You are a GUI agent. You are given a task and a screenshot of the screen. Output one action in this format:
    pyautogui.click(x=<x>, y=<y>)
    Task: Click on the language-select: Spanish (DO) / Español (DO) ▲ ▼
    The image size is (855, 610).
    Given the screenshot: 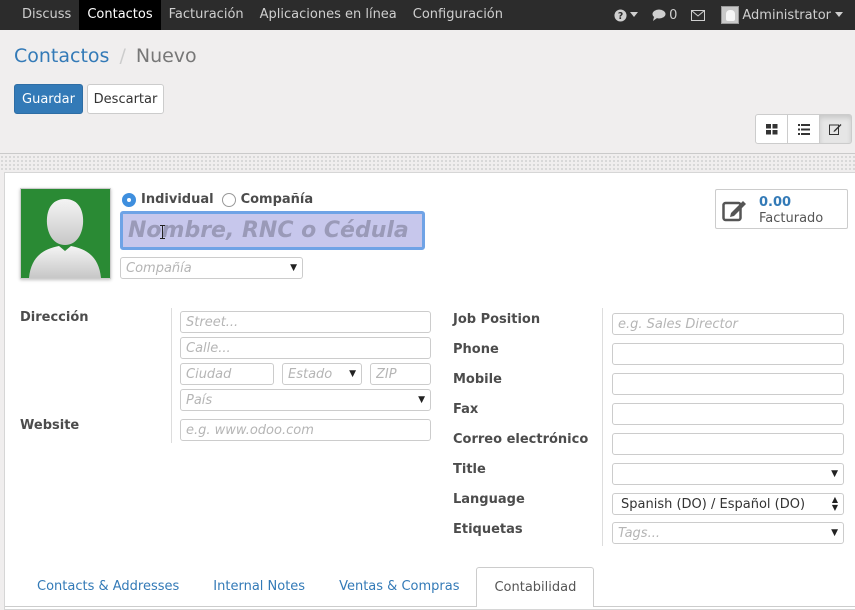 What is the action you would take?
    pyautogui.click(x=728, y=504)
    